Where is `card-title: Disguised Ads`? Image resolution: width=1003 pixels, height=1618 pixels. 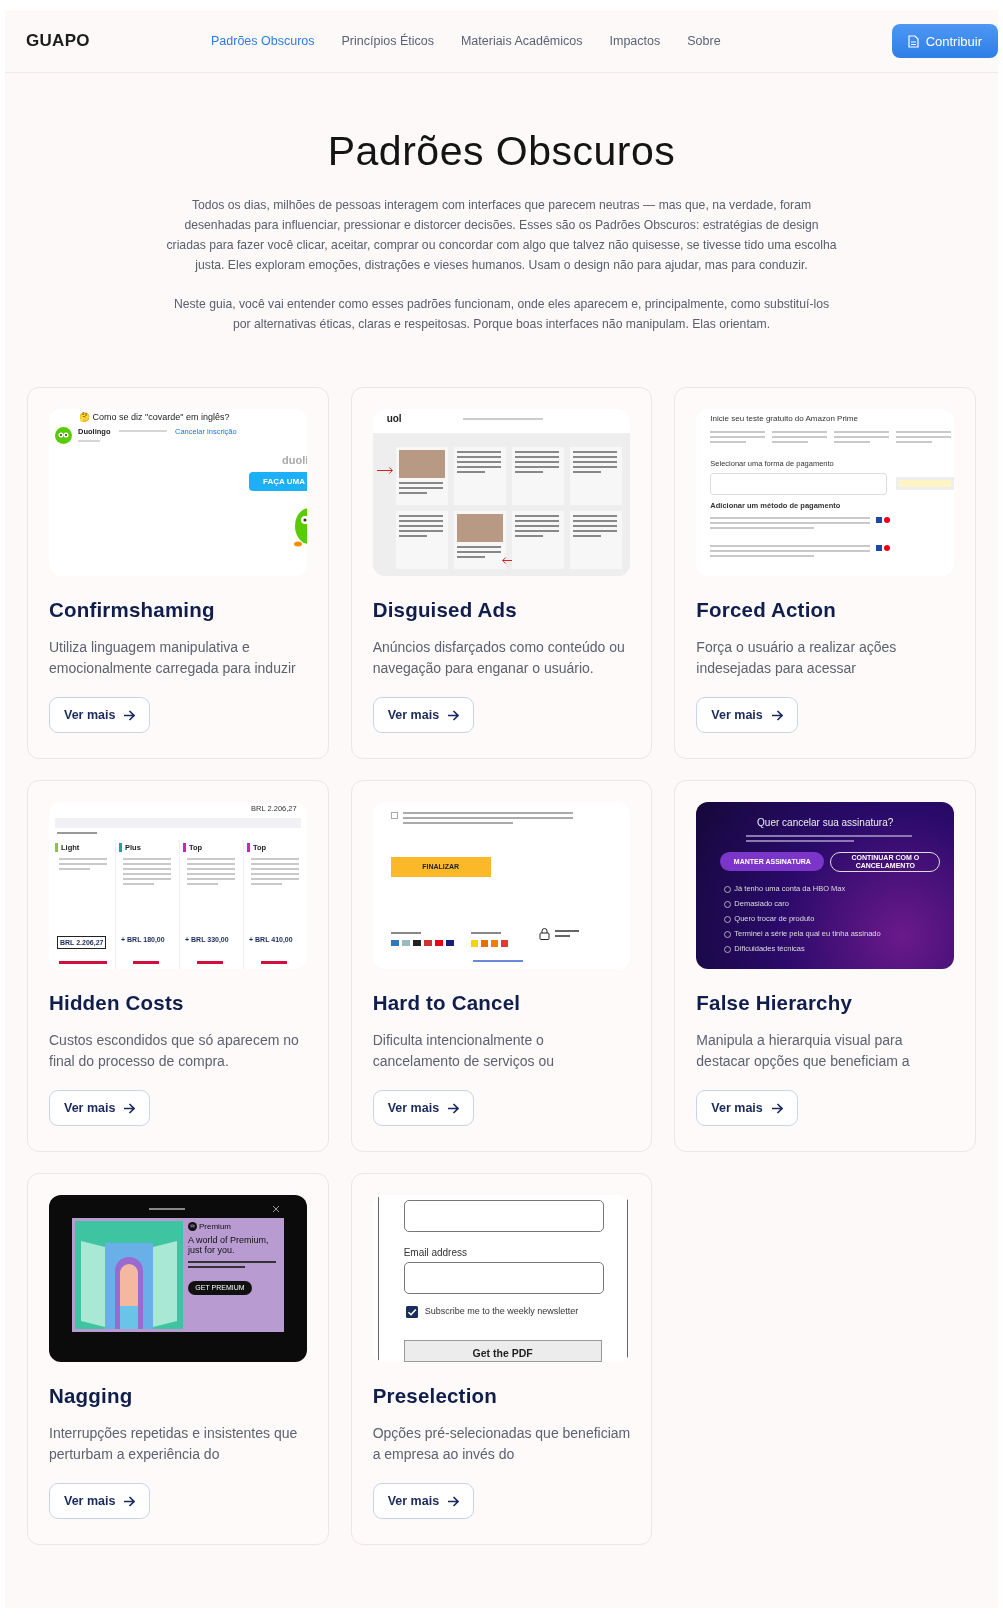 card-title: Disguised Ads is located at coordinates (445, 610).